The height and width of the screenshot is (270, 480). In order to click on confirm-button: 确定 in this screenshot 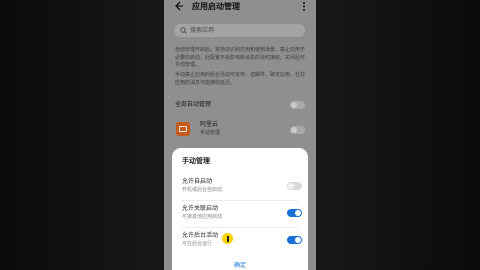, I will do `click(240, 265)`.